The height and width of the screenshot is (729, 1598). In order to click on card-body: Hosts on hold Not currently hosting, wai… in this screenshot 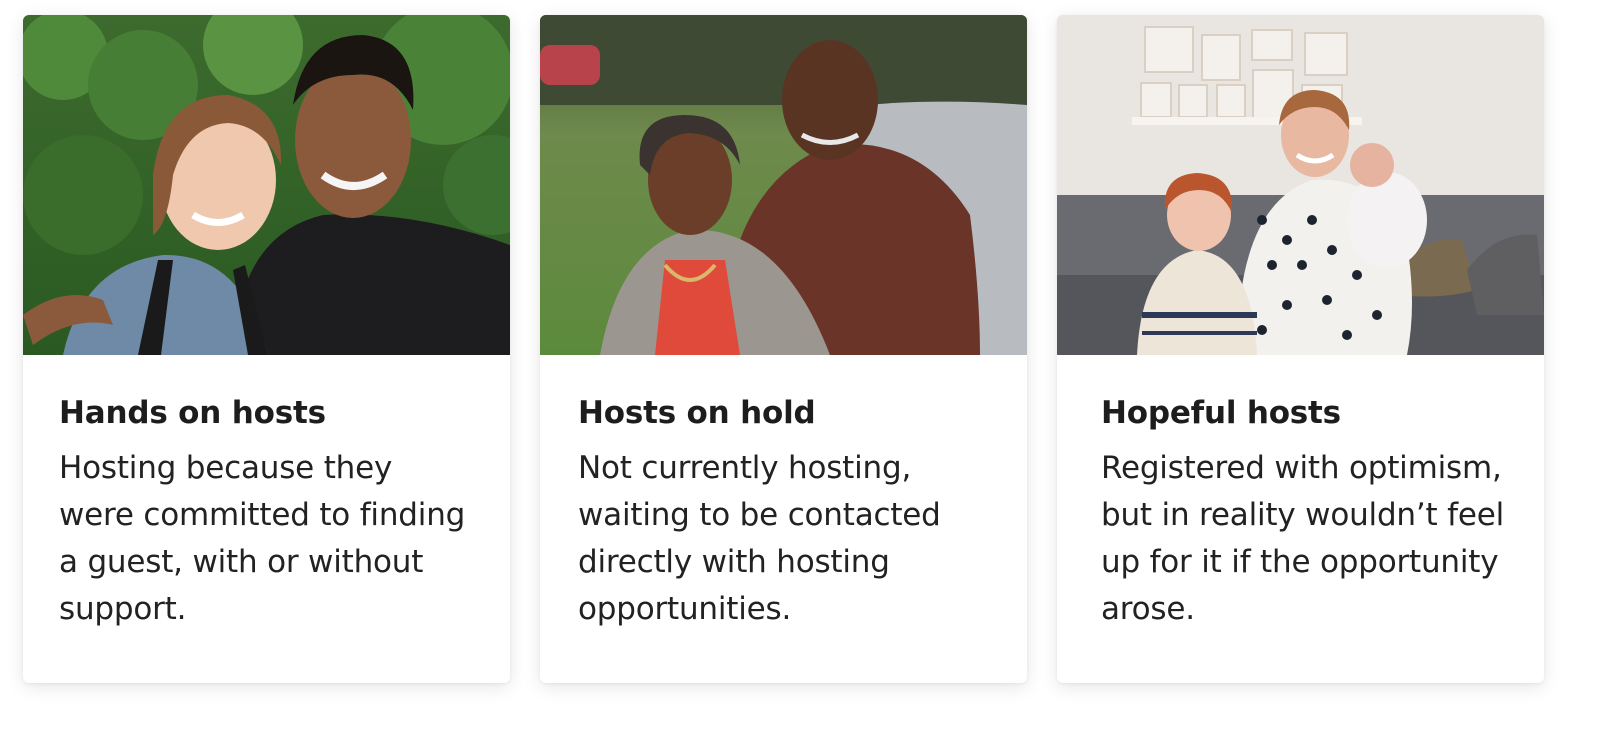, I will do `click(783, 519)`.